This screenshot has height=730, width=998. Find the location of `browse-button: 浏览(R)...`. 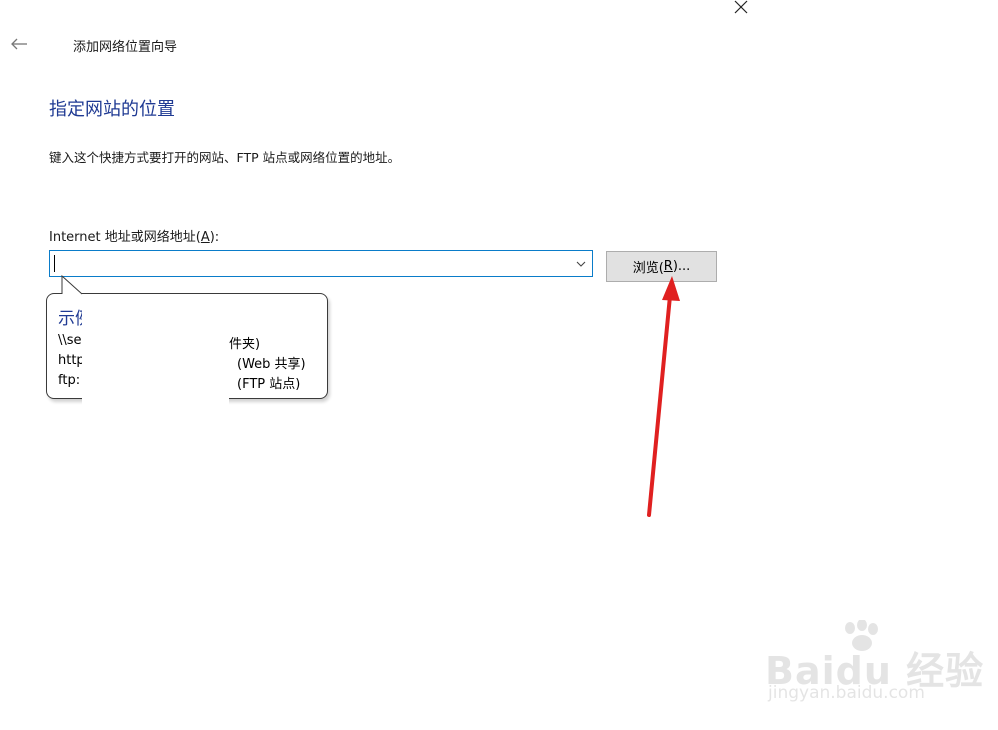

browse-button: 浏览(R)... is located at coordinates (661, 266).